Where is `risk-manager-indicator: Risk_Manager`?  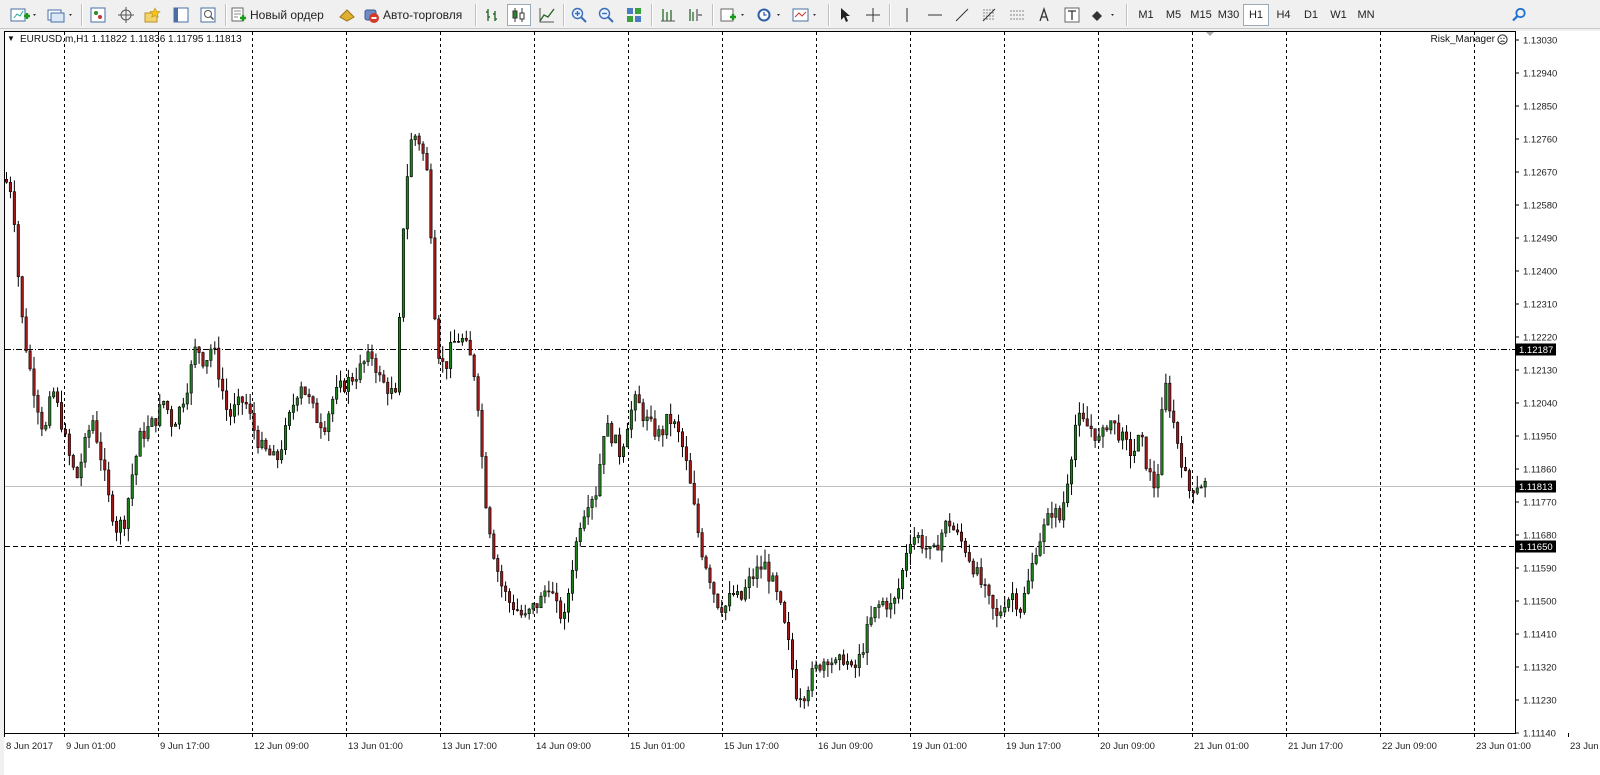 risk-manager-indicator: Risk_Manager is located at coordinates (1469, 39).